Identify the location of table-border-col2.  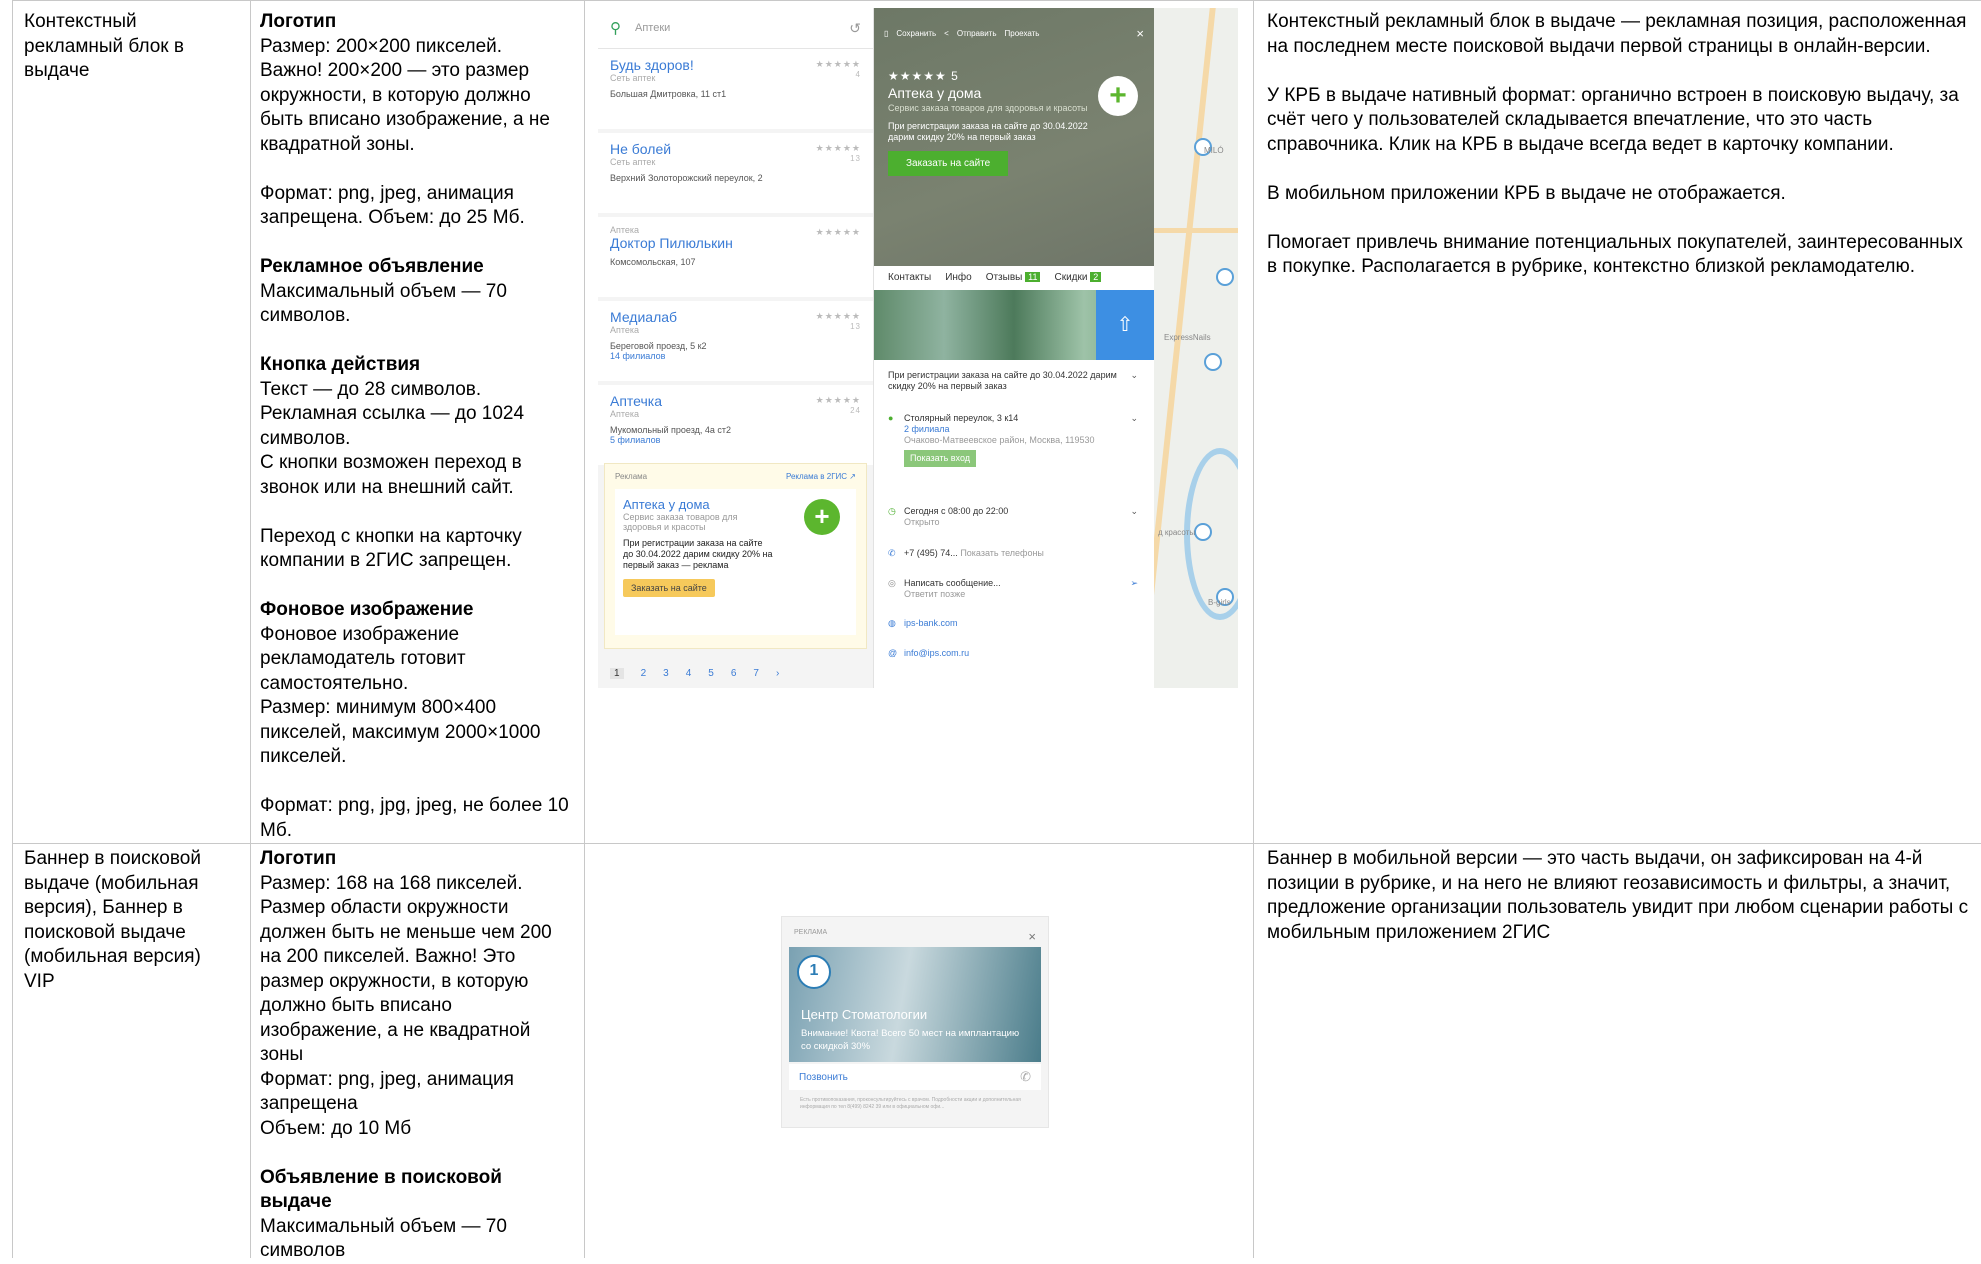
(584, 629).